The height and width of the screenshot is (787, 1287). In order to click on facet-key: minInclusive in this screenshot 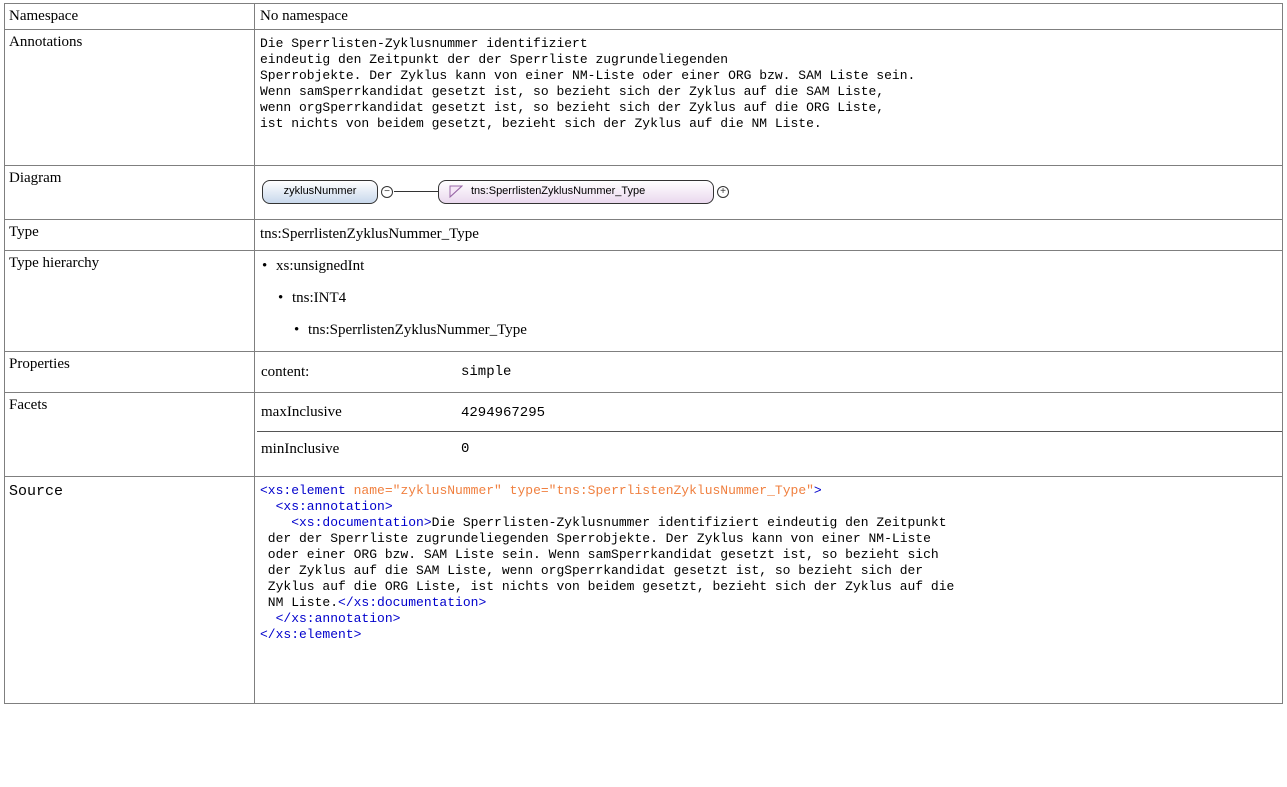, I will do `click(300, 448)`.